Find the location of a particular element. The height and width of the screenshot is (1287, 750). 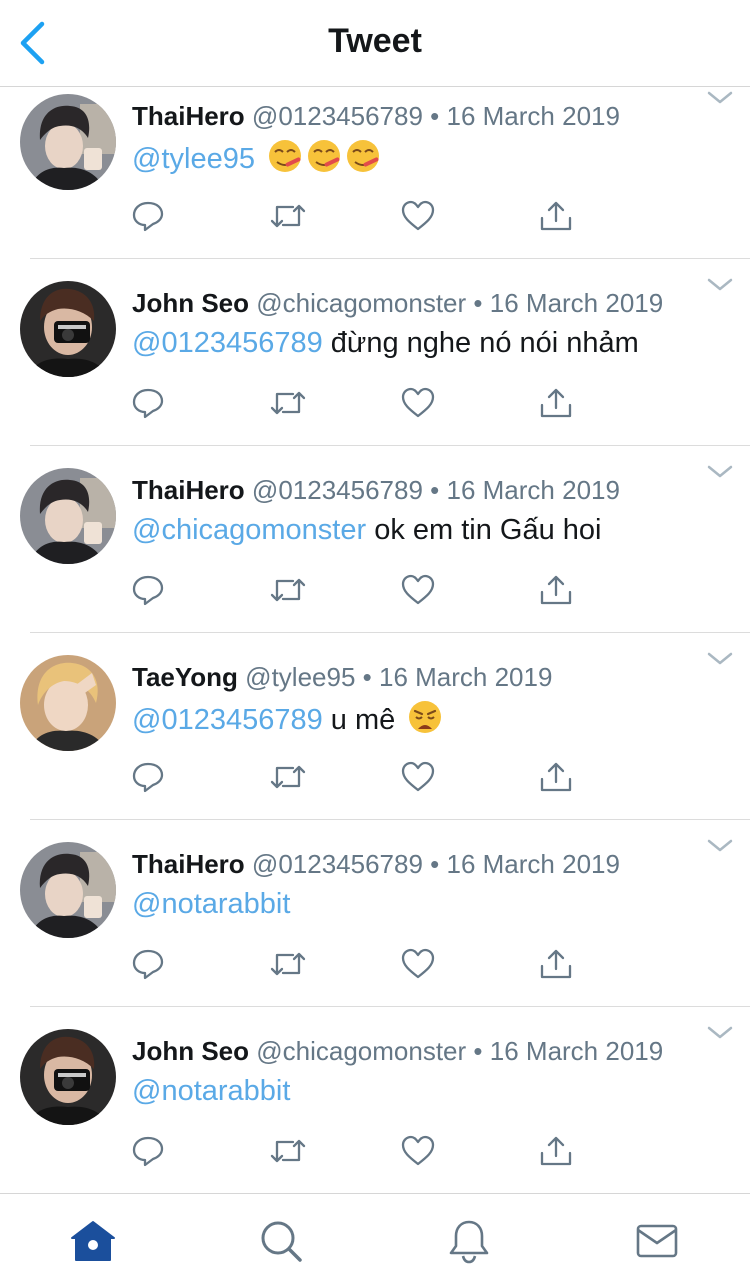

tweet-text: @chicagomonster ok em tin Gấu hoi is located at coordinates (367, 530).